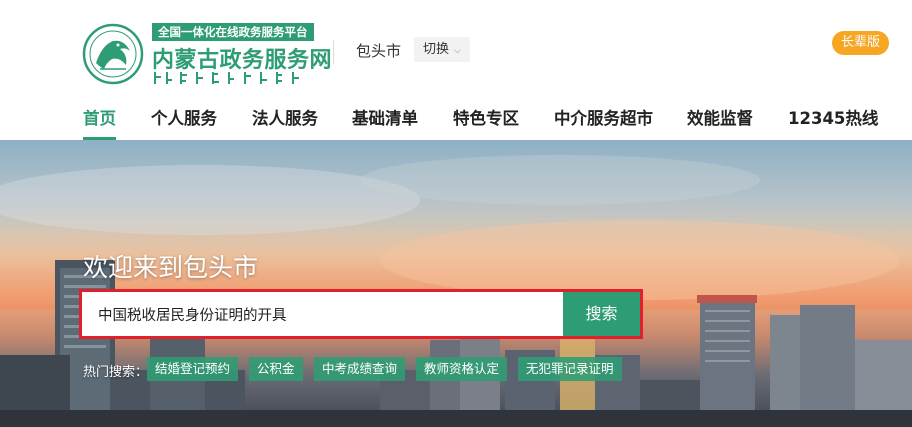 The width and height of the screenshot is (912, 427). Describe the element at coordinates (457, 51) in the screenshot. I see `chevron-down-icon: ⌵` at that location.